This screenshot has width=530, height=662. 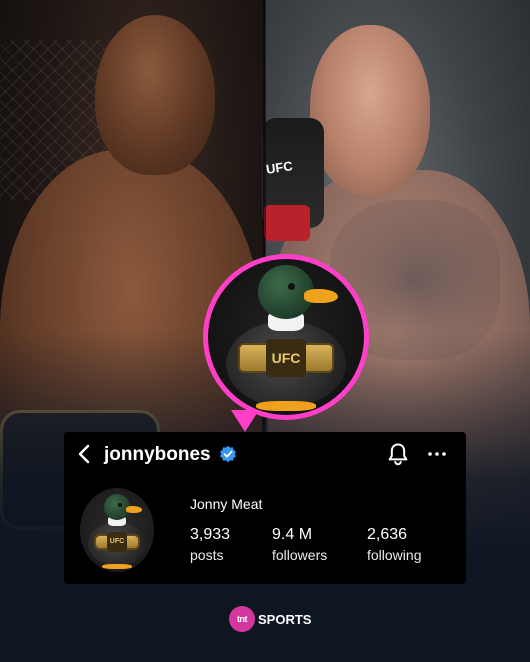 I want to click on avatar-duck-eye, so click(x=120, y=505).